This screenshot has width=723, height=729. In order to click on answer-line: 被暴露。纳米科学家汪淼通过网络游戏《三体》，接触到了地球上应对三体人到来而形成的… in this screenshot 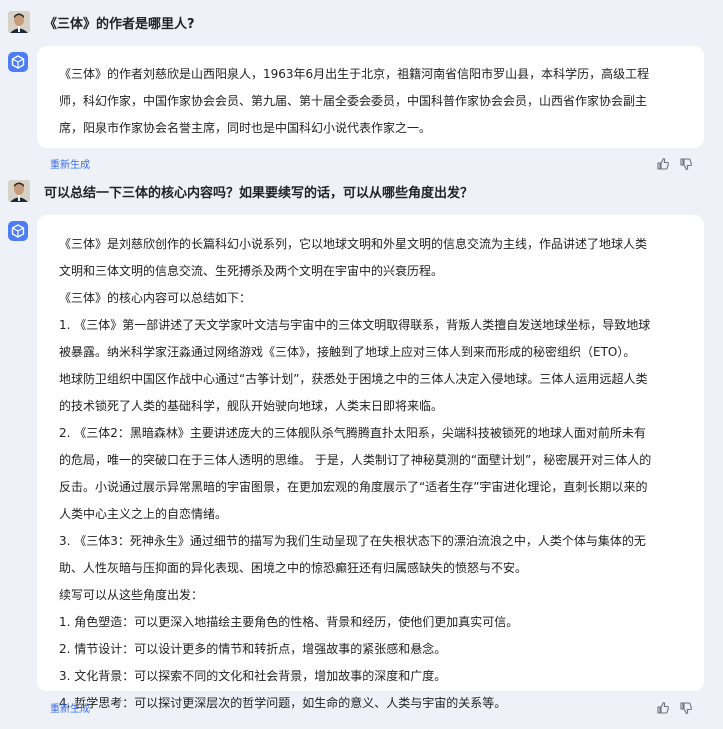, I will do `click(347, 352)`.